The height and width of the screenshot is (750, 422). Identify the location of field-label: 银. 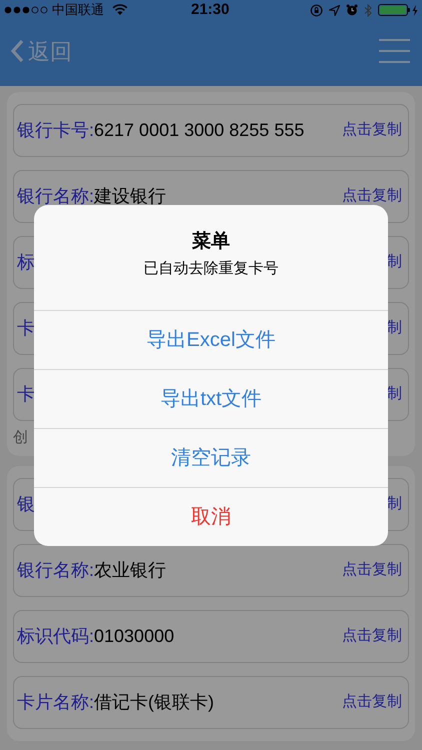
(26, 504).